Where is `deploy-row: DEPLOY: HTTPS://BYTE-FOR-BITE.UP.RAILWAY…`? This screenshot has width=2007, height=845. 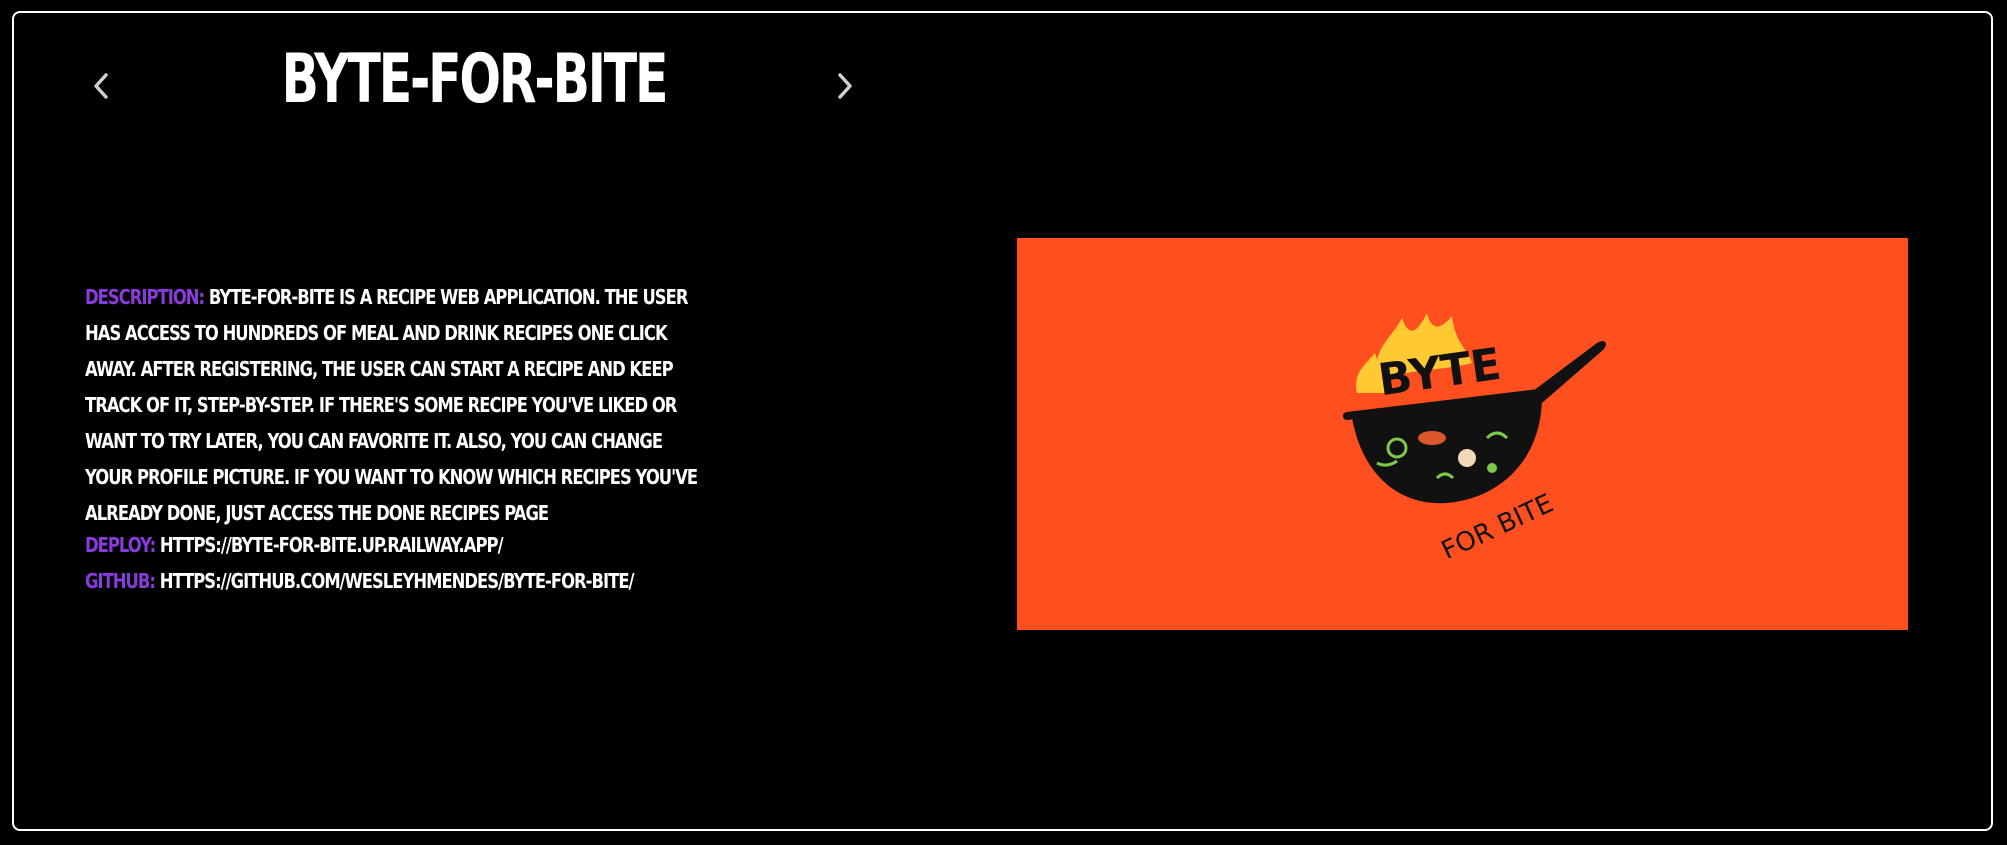 deploy-row: DEPLOY: HTTPS://BYTE-FOR-BITE.UP.RAILWAY… is located at coordinates (396, 545).